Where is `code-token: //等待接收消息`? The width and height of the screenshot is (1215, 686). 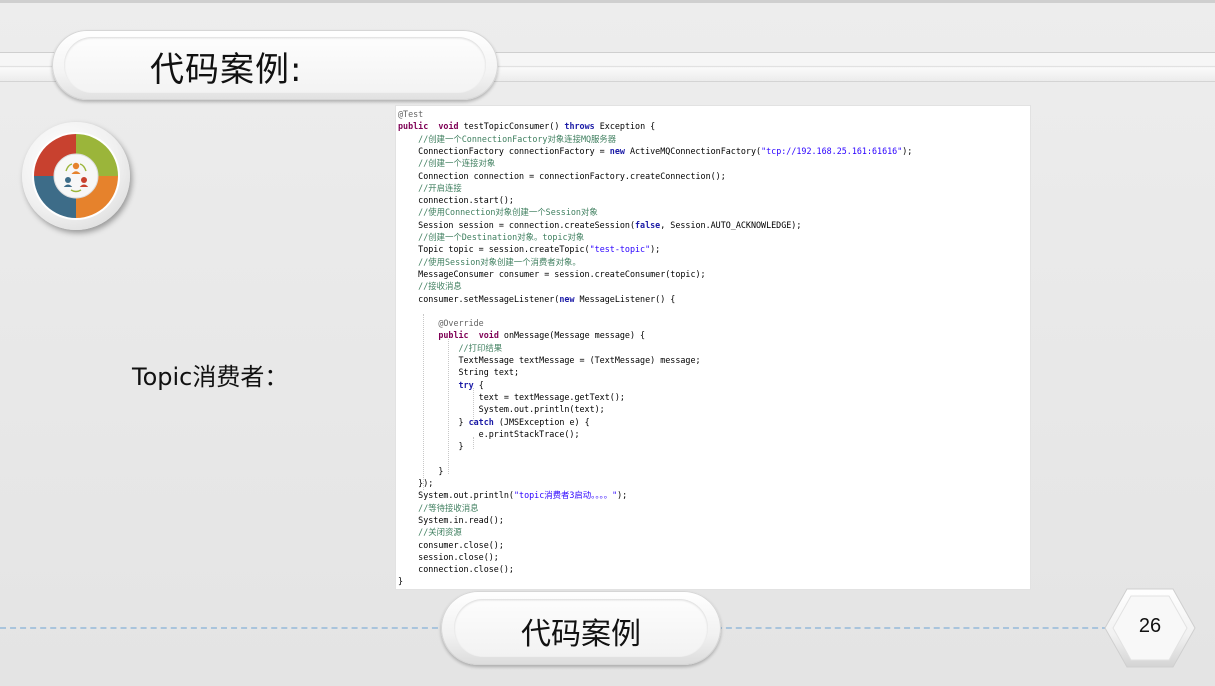 code-token: //等待接收消息 is located at coordinates (448, 507).